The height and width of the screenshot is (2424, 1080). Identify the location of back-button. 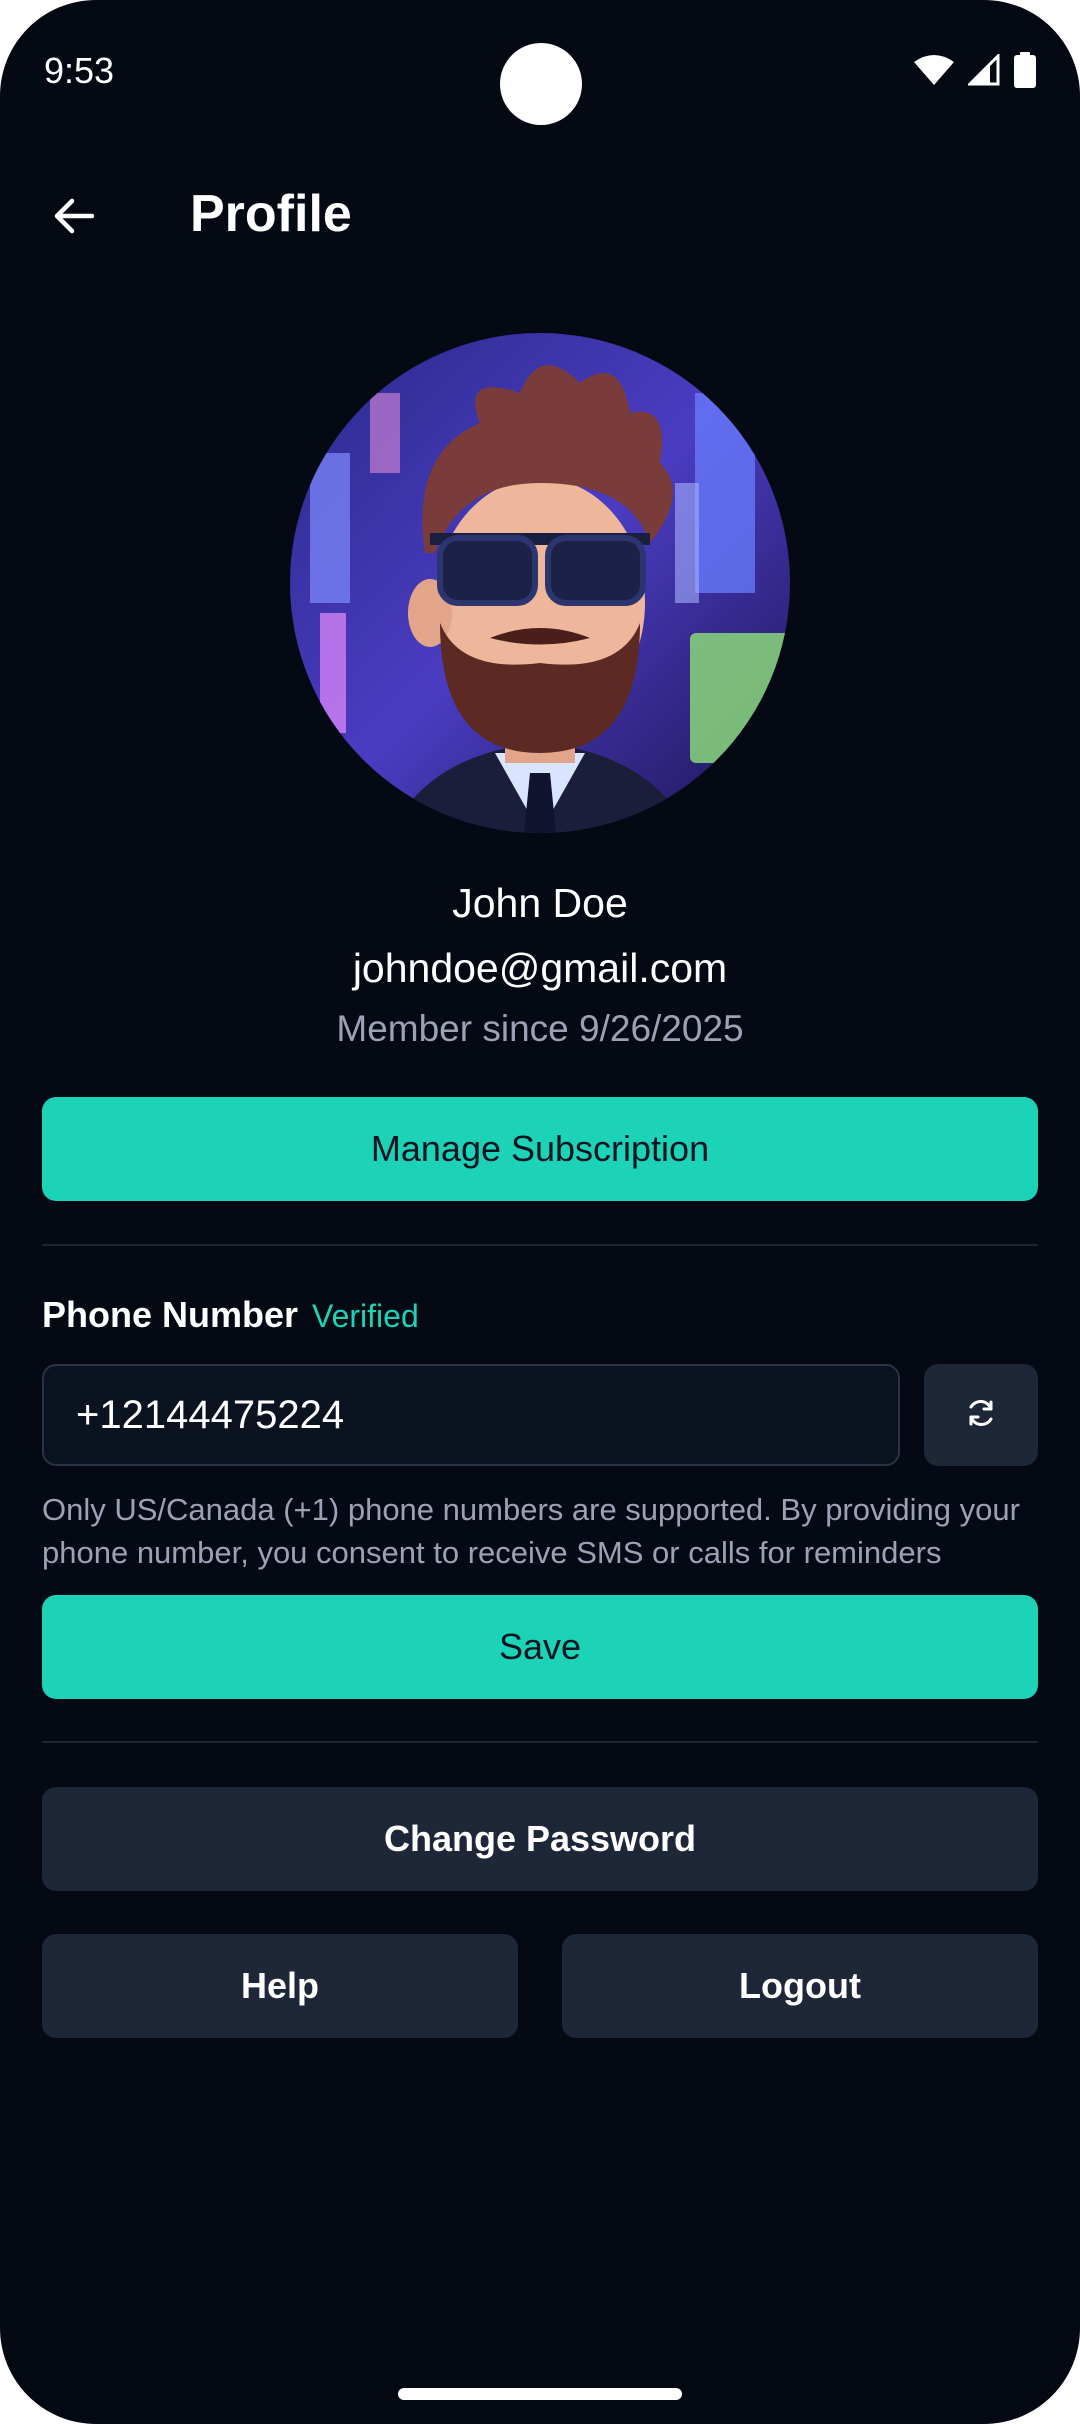
(74, 218).